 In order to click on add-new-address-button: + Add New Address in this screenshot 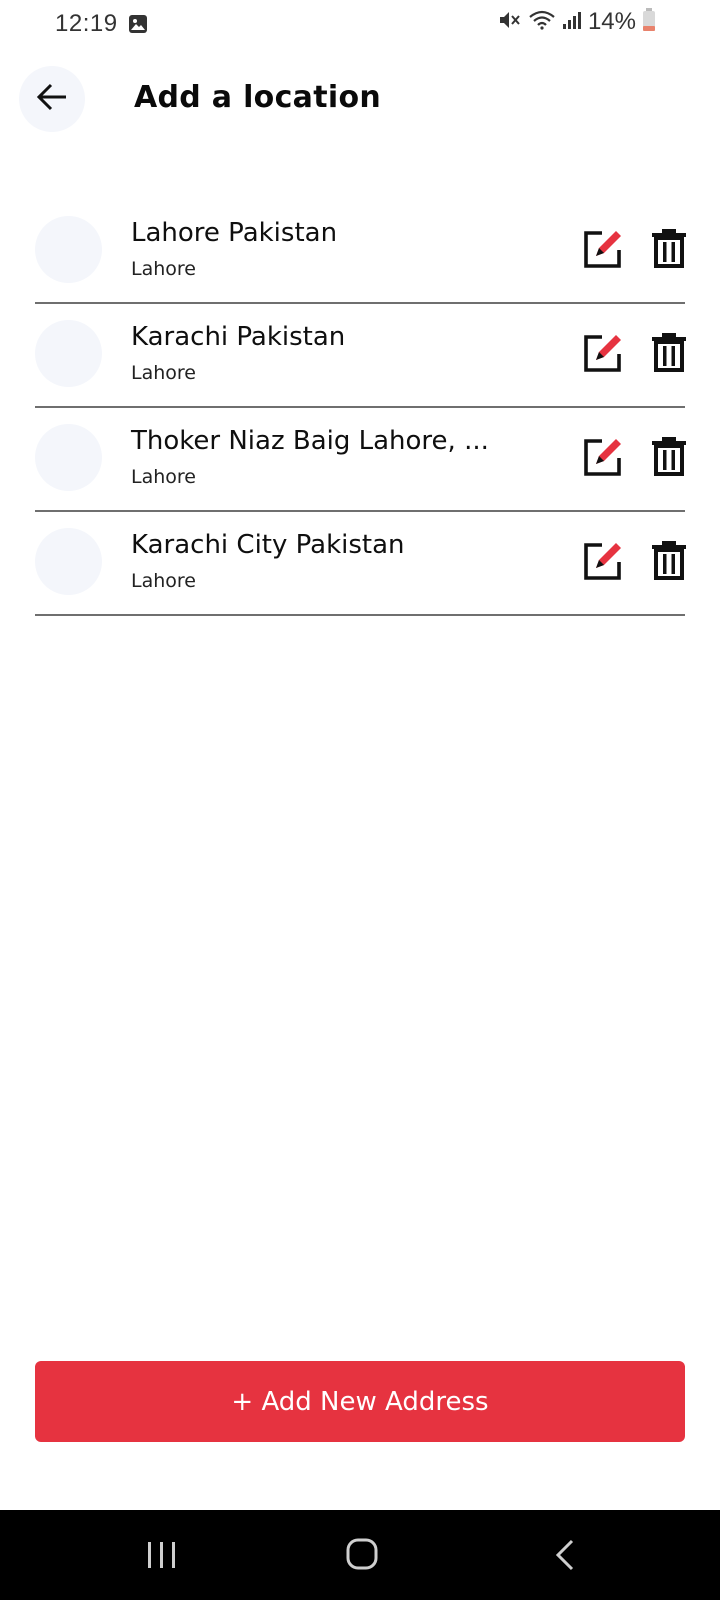, I will do `click(360, 1401)`.